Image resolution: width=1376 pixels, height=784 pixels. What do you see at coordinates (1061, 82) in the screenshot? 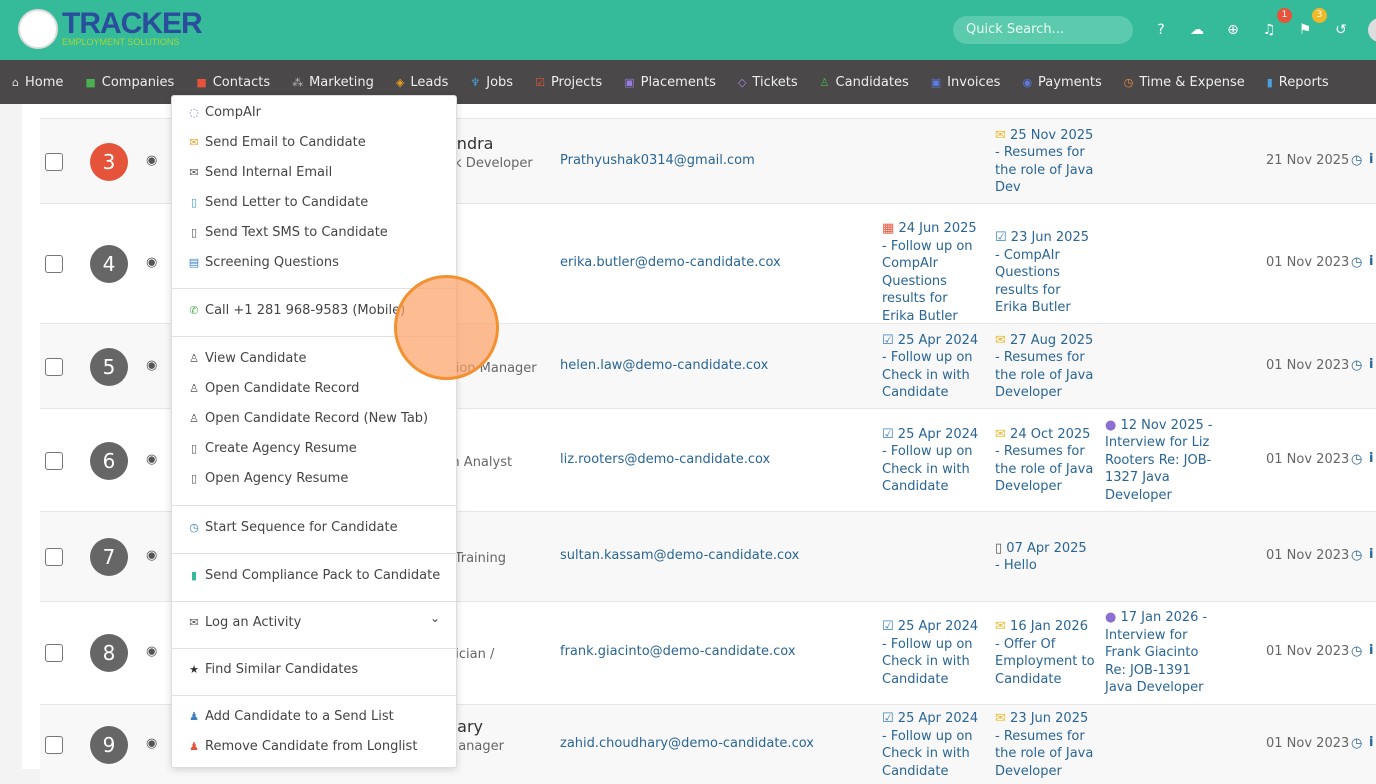
I see `nav-item-payments: ◉ Payments` at bounding box center [1061, 82].